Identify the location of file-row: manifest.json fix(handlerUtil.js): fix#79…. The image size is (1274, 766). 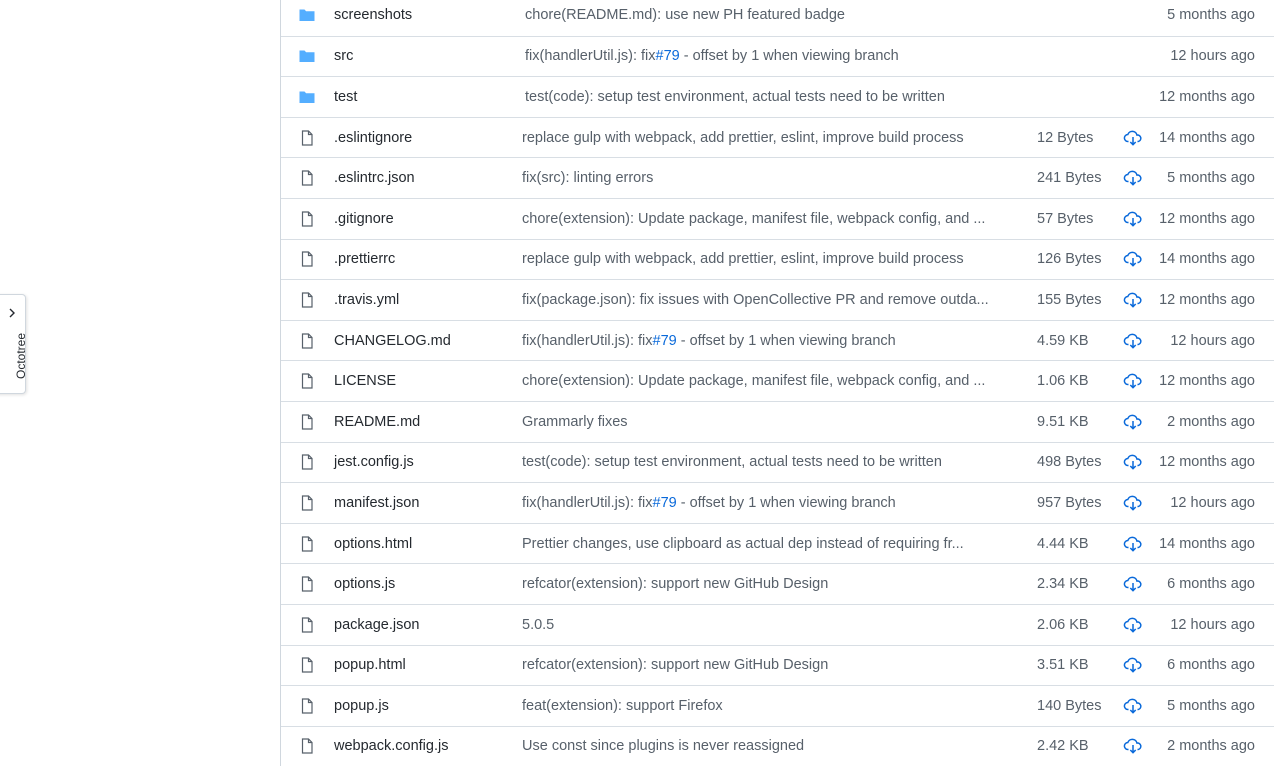
(777, 502).